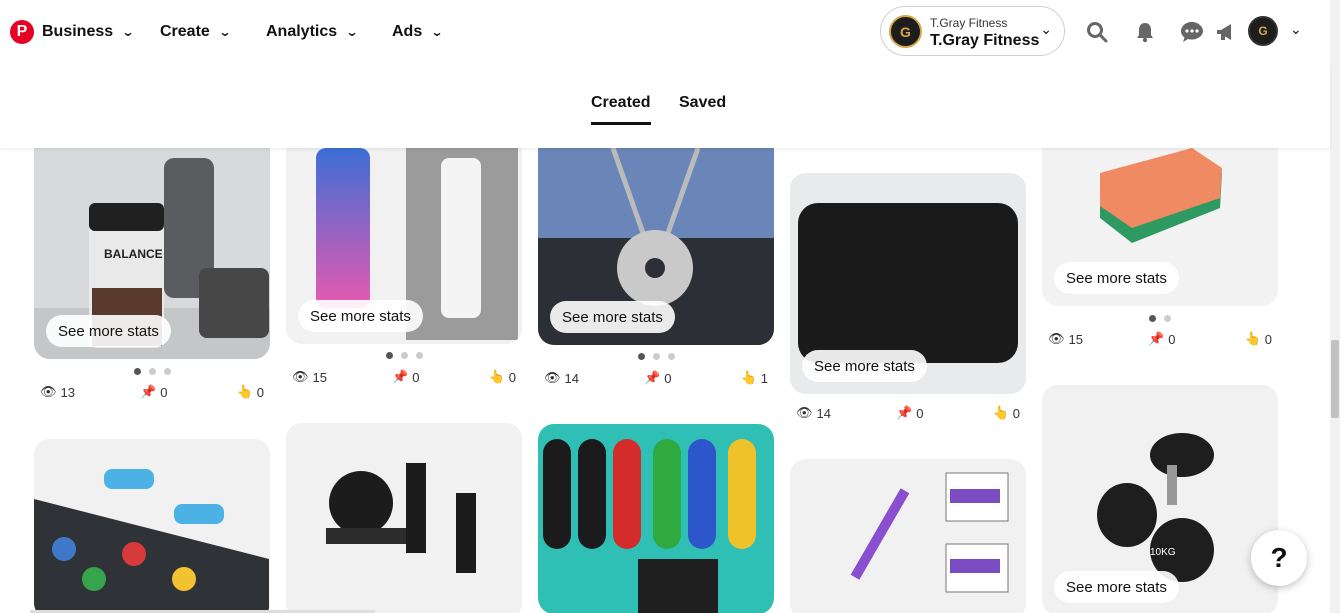  I want to click on pin-image-ab-roller, so click(404, 518).